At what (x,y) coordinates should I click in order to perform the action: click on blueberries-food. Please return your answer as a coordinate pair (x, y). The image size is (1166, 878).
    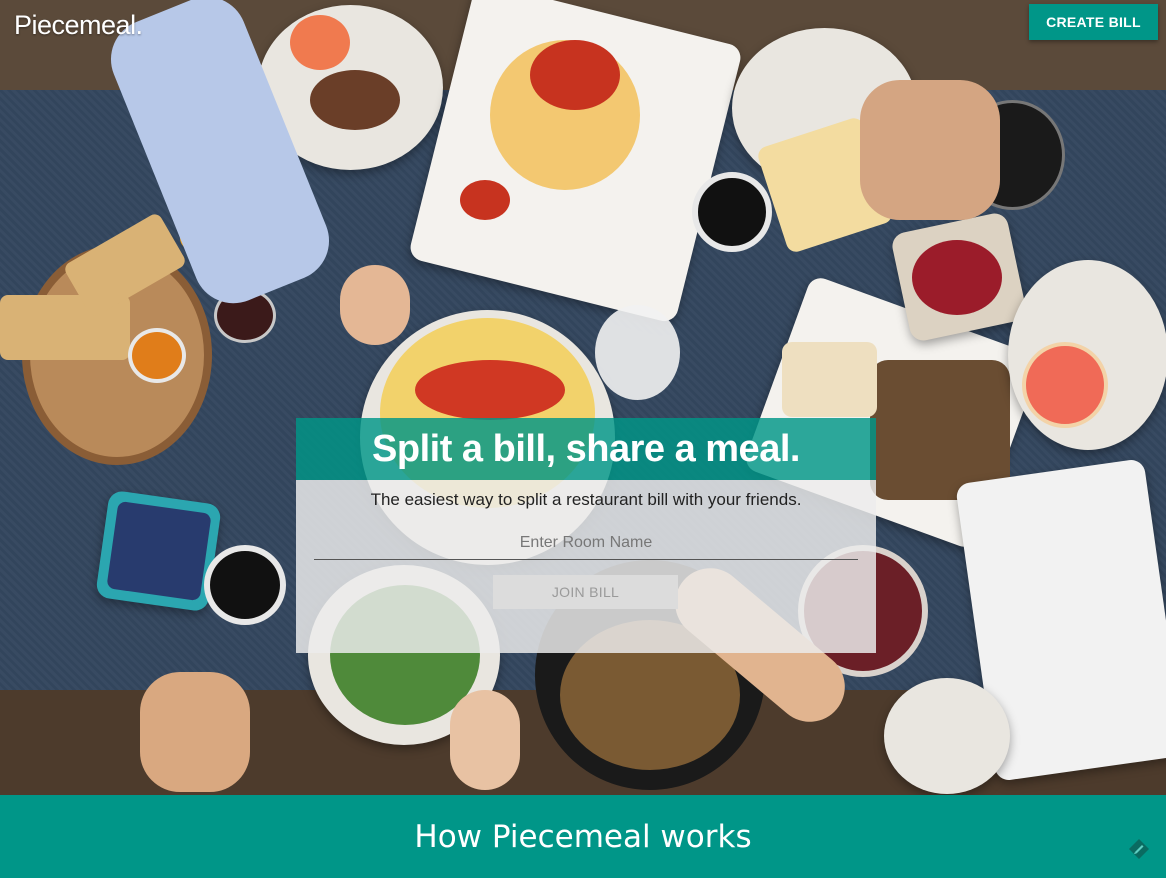
    Looking at the image, I should click on (159, 551).